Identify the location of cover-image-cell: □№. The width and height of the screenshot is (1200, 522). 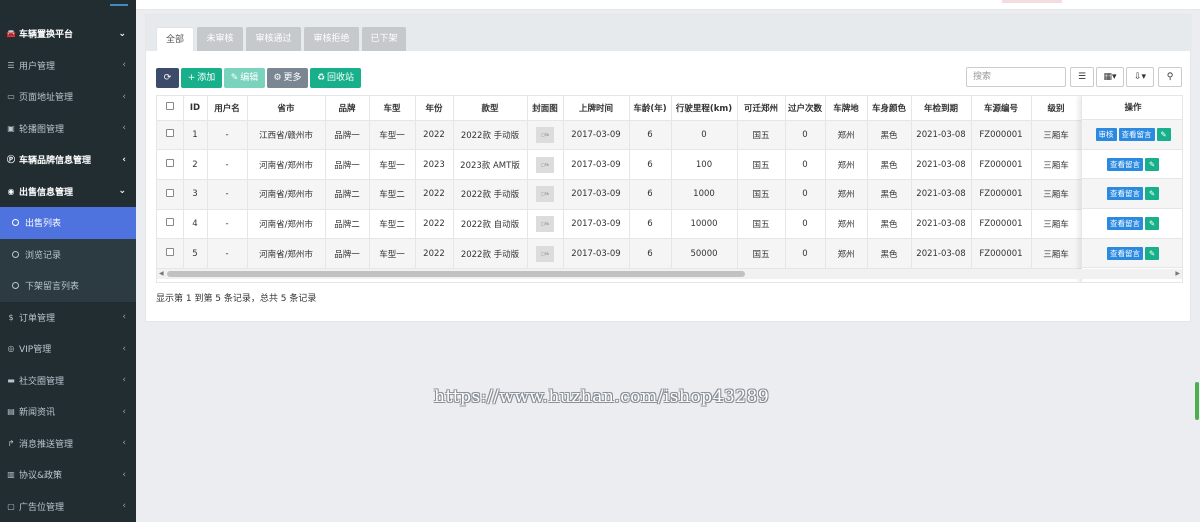
(545, 224).